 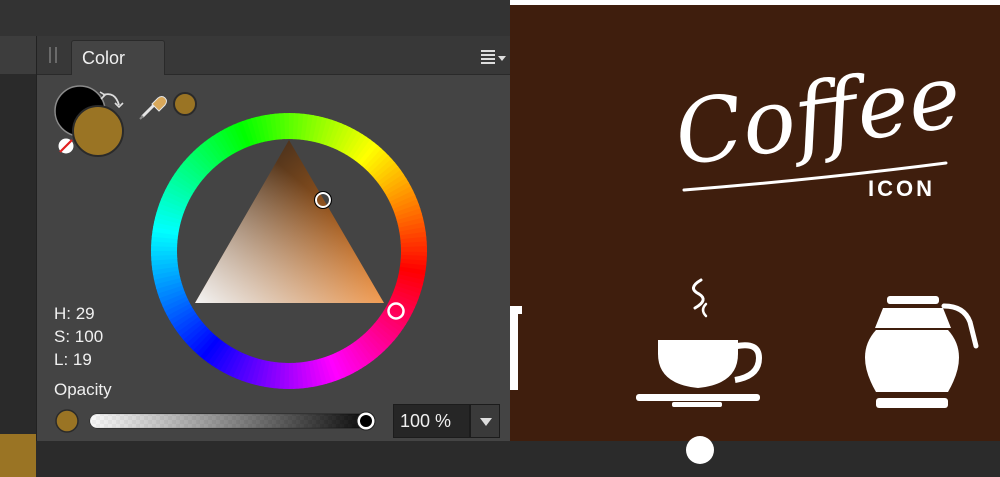 I want to click on opacity-value-box, so click(x=431, y=421).